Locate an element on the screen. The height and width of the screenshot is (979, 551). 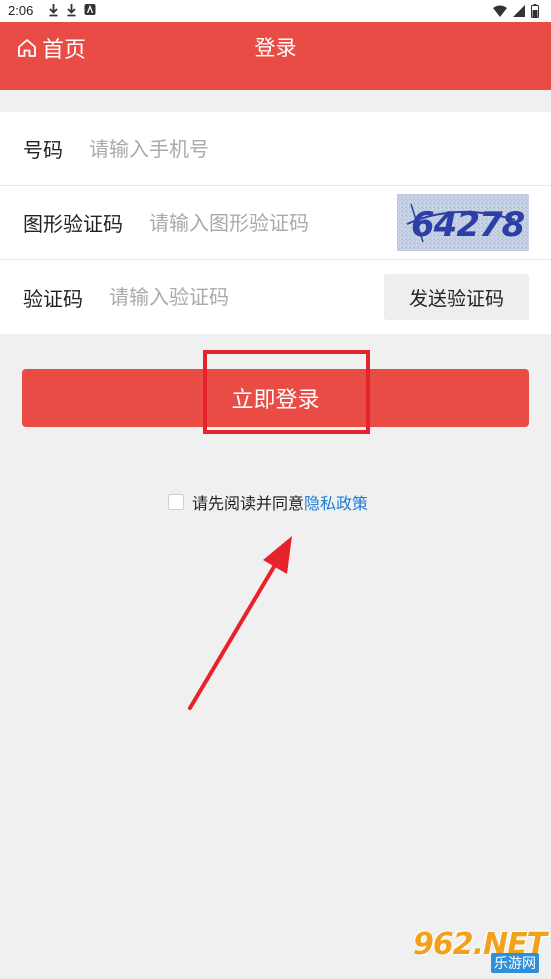
code-row: 验证码 发送验证码 is located at coordinates (275, 297).